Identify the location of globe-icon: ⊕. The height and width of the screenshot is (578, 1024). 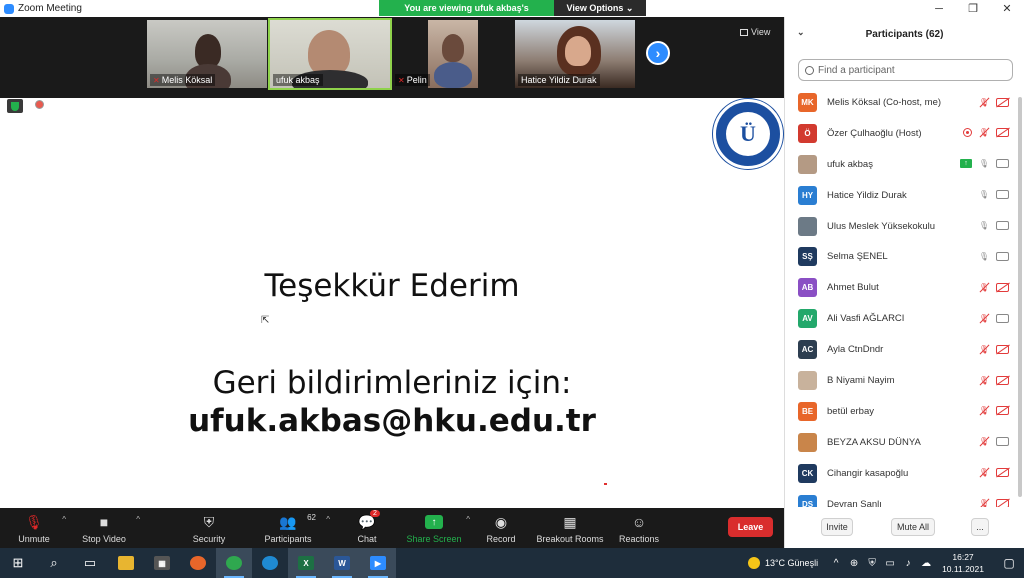
(854, 563).